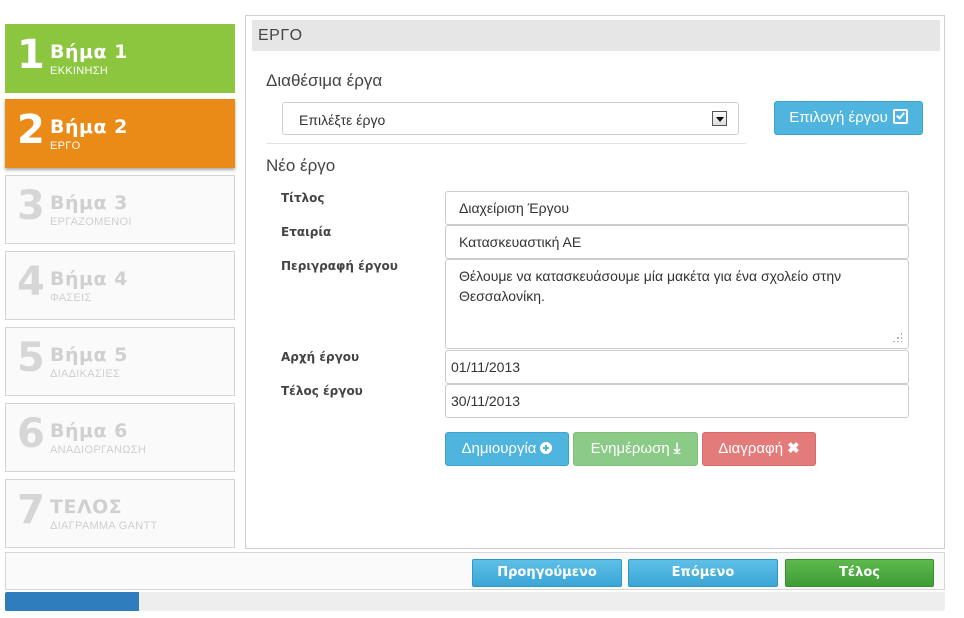 Image resolution: width=964 pixels, height=618 pixels. I want to click on end-date-input: 30/11/2013, so click(677, 401).